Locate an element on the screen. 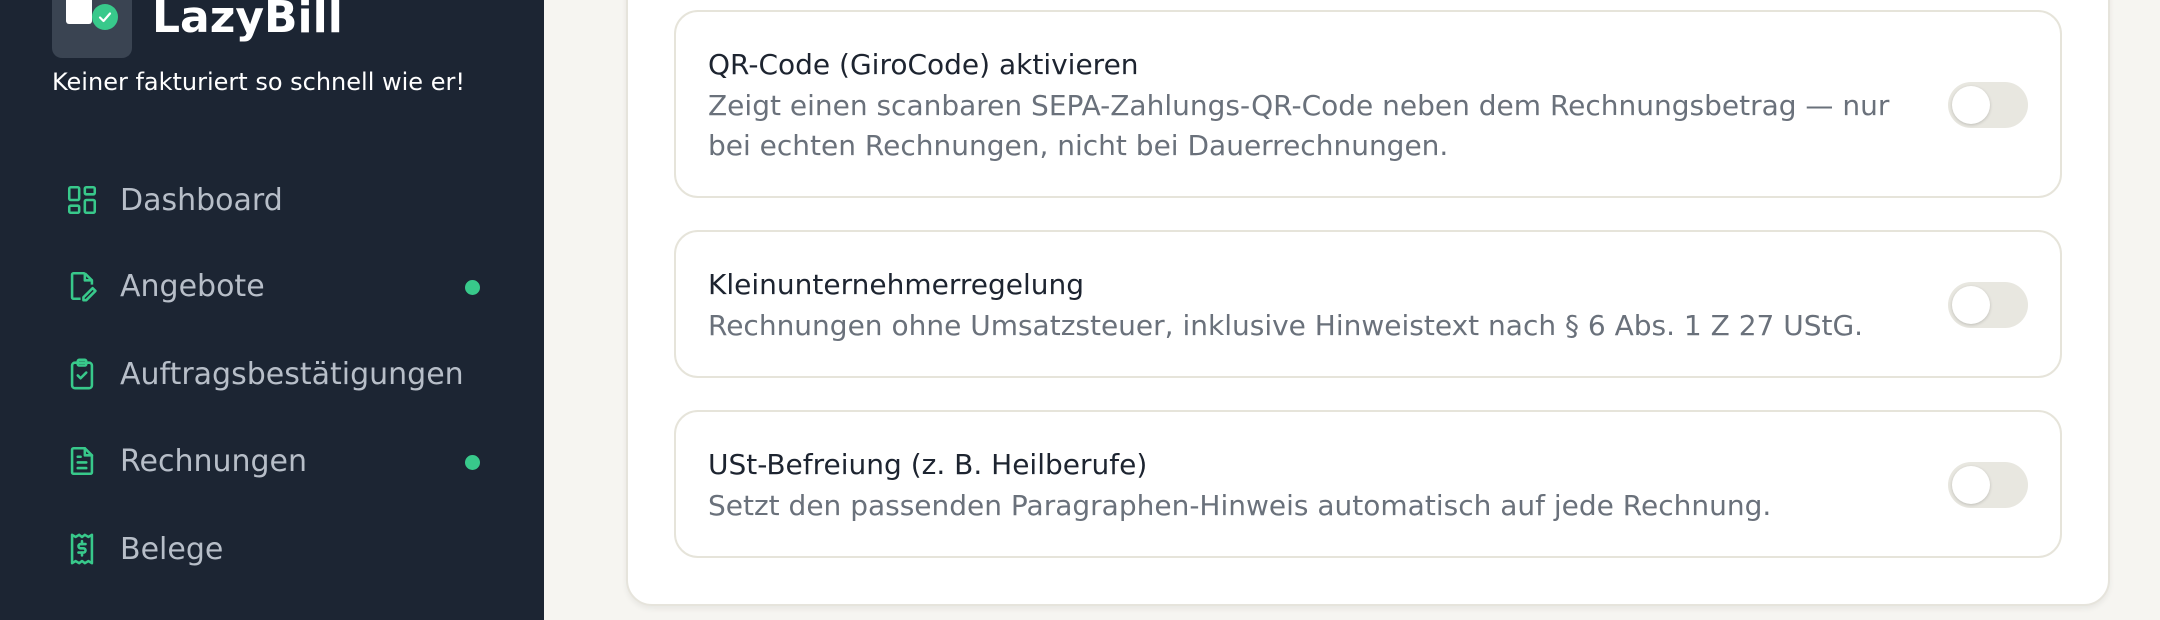 Image resolution: width=2160 pixels, height=620 pixels. sidebar-item-rechnungen: Rechnungen is located at coordinates (272, 461).